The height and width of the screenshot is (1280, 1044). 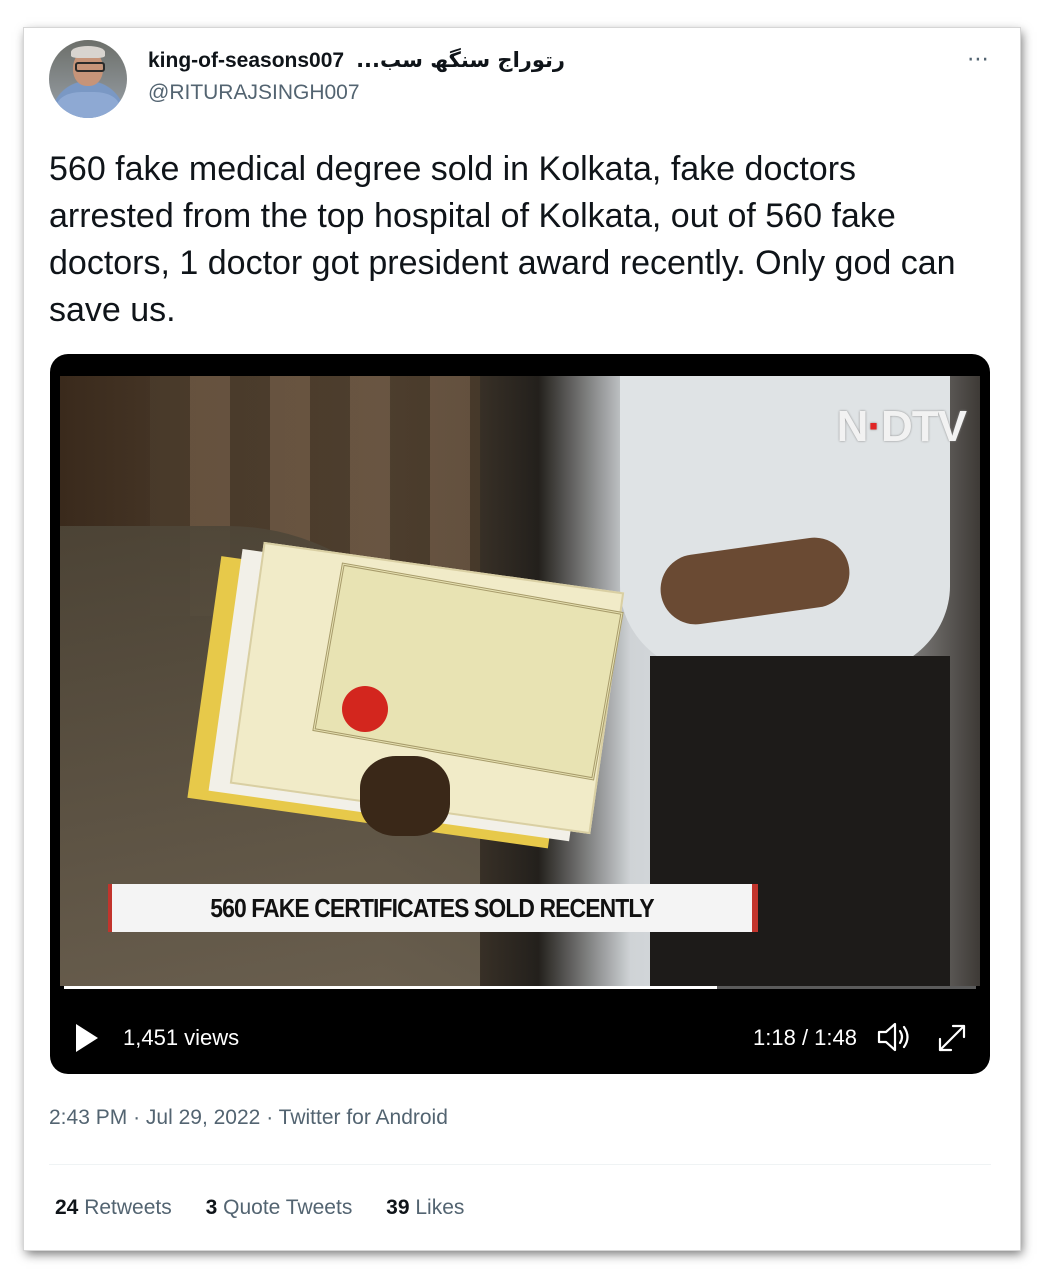 What do you see at coordinates (246, 60) in the screenshot?
I see `author-display-name: king-of-seasons007` at bounding box center [246, 60].